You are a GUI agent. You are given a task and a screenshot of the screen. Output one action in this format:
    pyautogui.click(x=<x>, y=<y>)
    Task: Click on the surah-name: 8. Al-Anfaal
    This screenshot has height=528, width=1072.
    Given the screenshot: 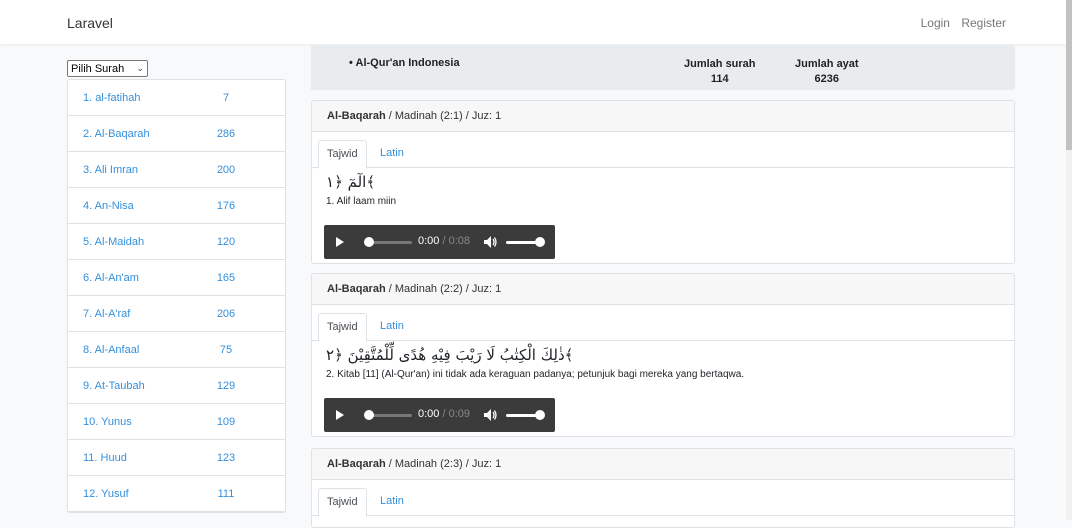 What is the action you would take?
    pyautogui.click(x=111, y=350)
    